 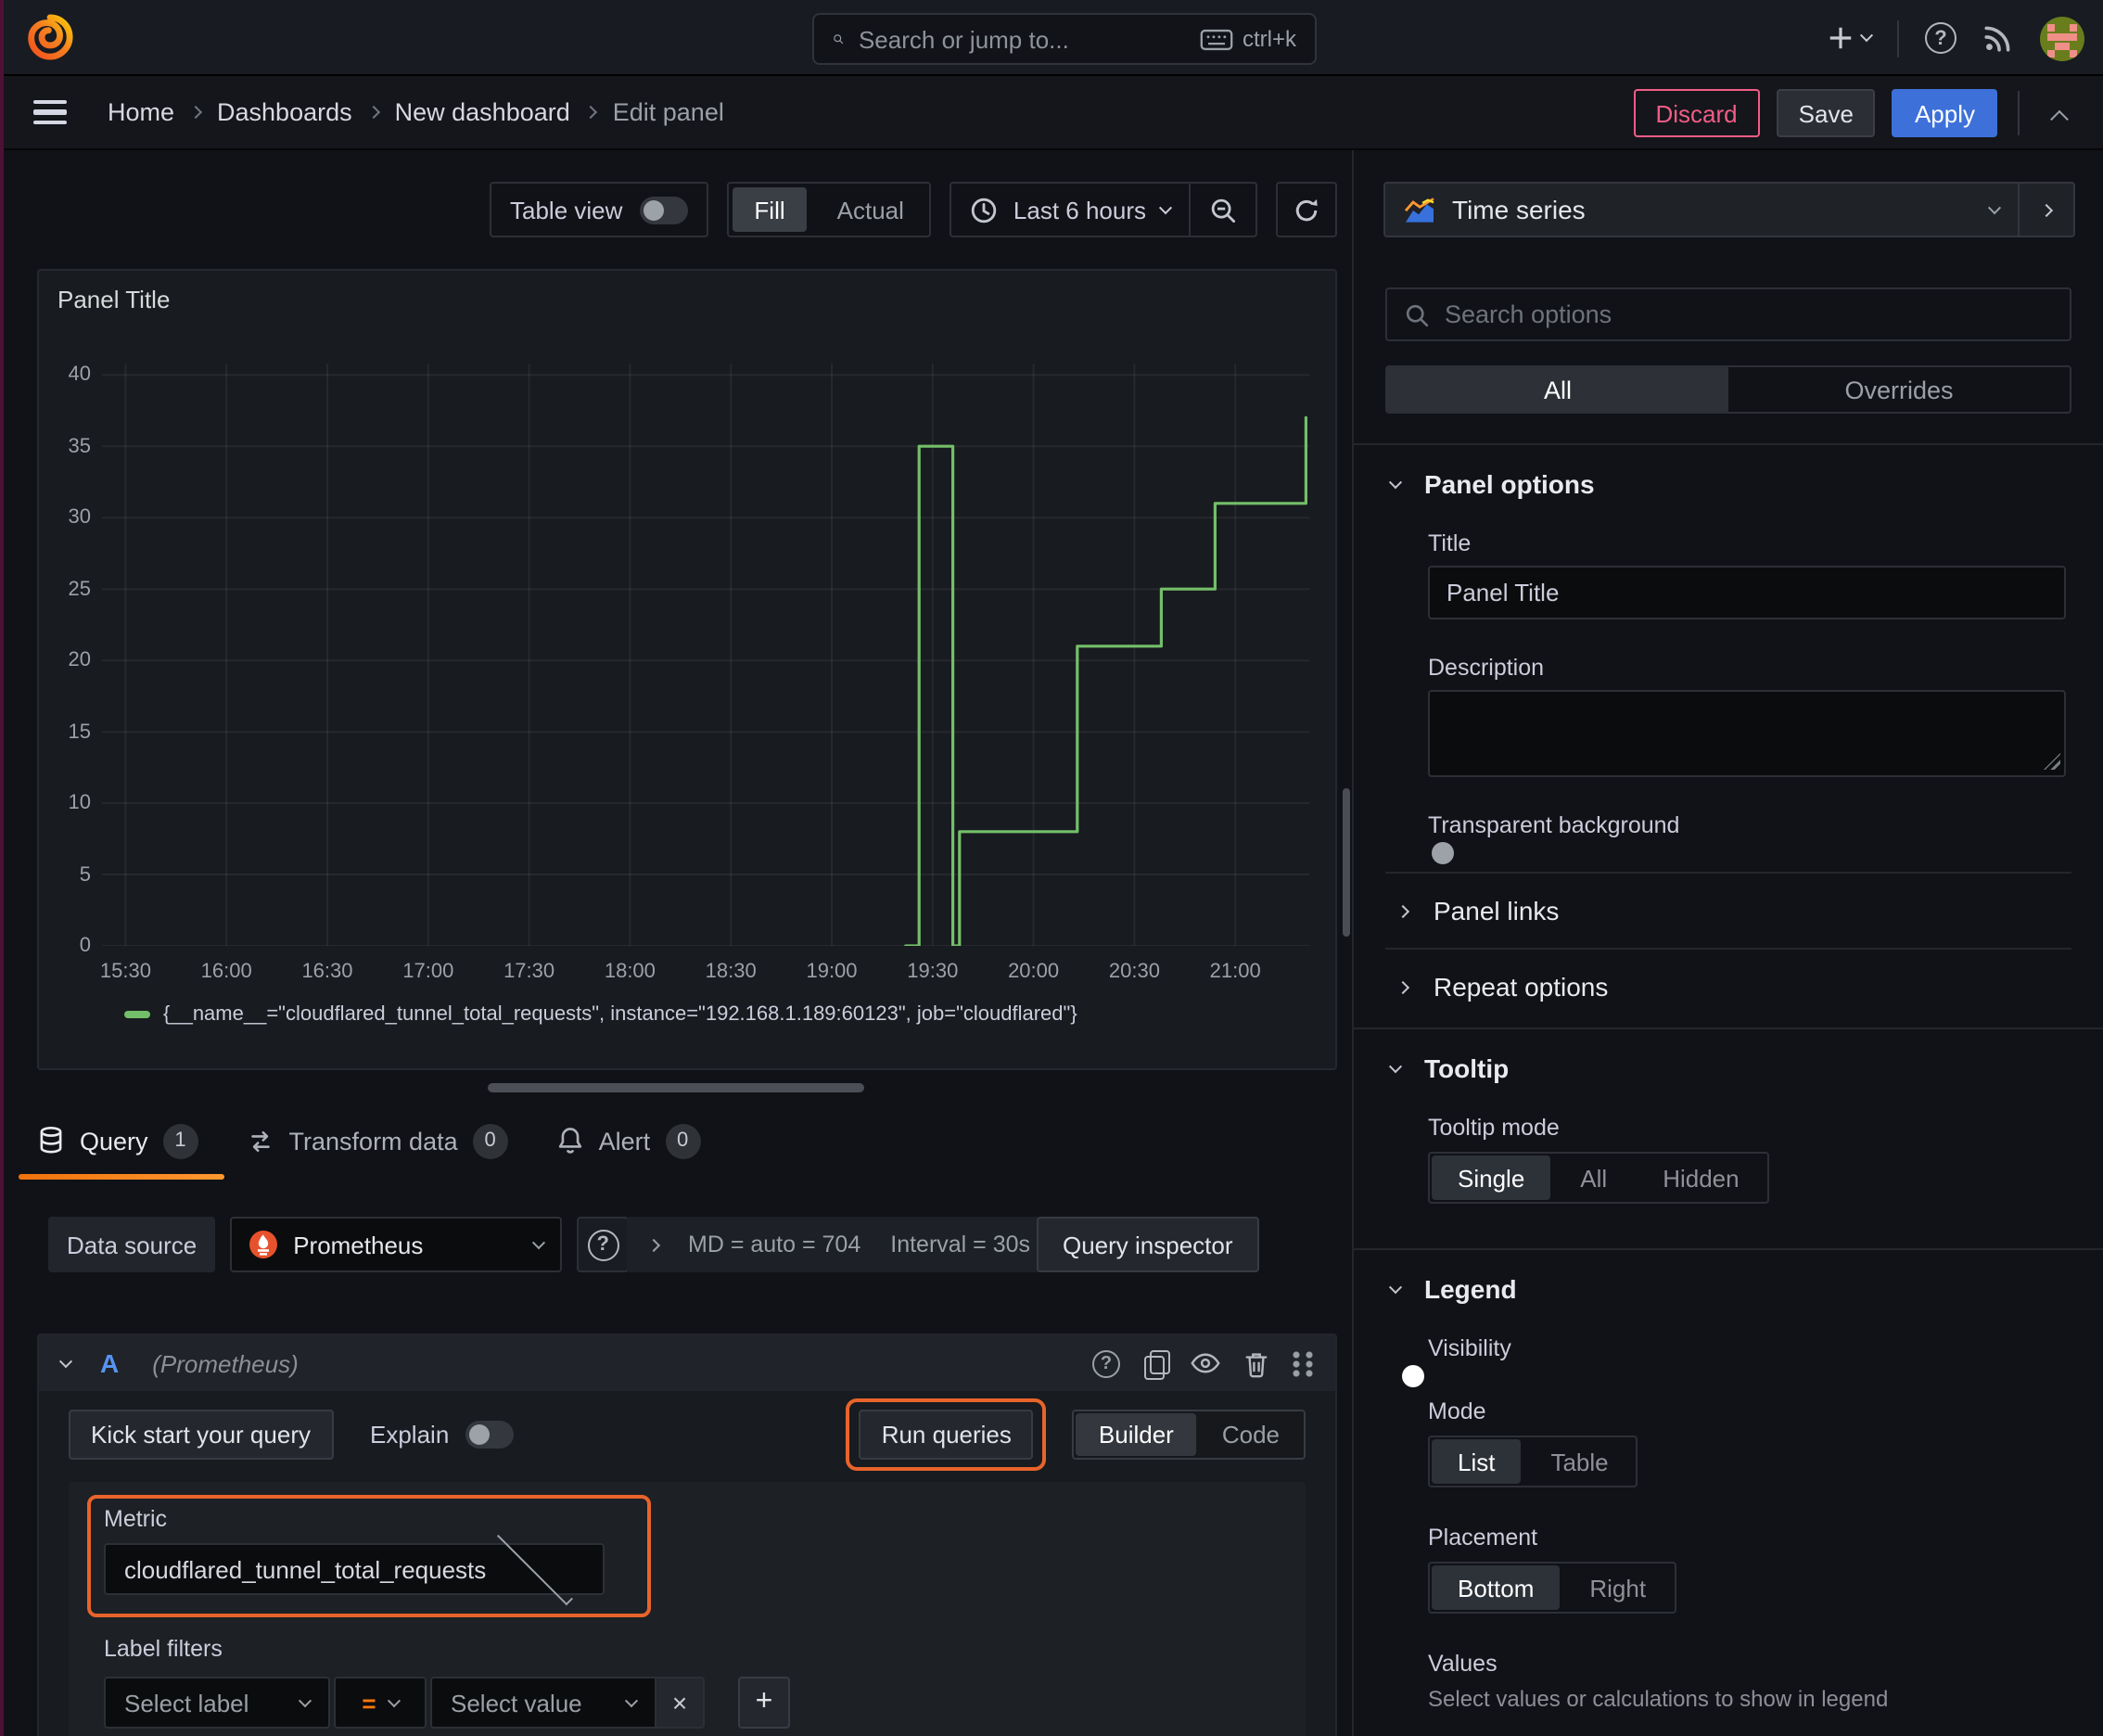 What do you see at coordinates (260, 1141) in the screenshot?
I see `transform-icon` at bounding box center [260, 1141].